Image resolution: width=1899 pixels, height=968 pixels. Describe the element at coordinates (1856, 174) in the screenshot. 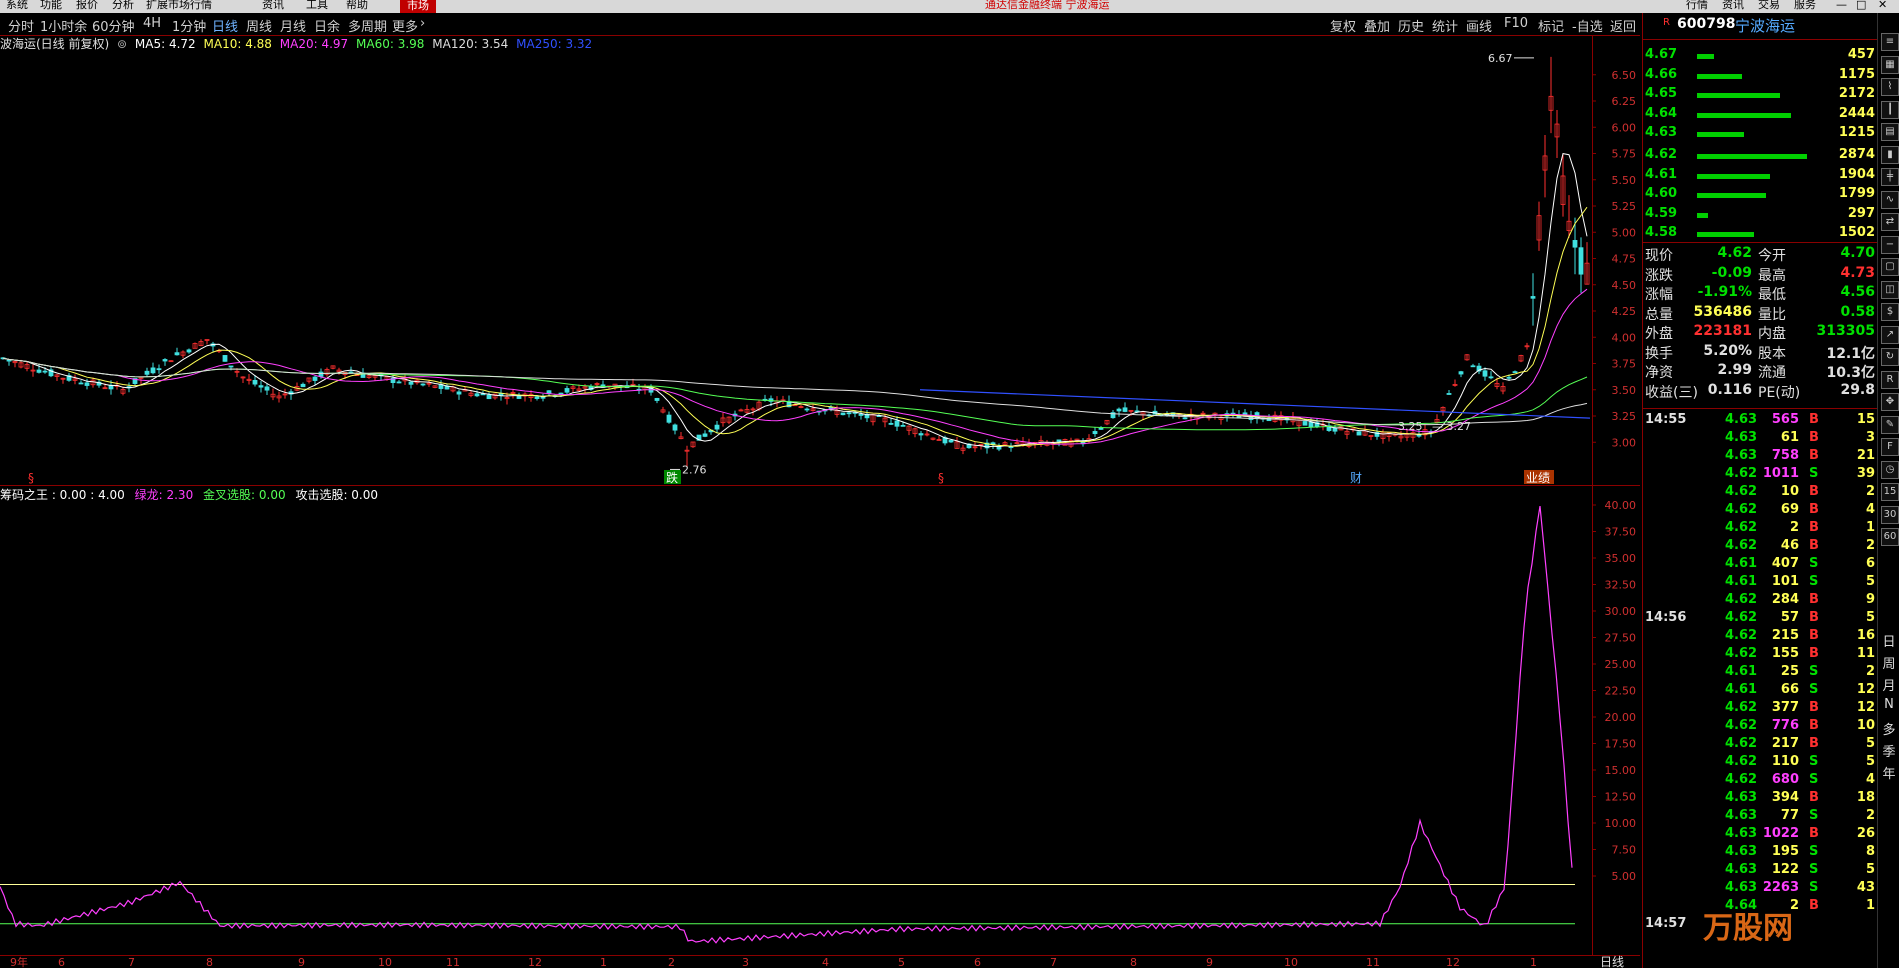

I see `order-volume: 1904` at that location.